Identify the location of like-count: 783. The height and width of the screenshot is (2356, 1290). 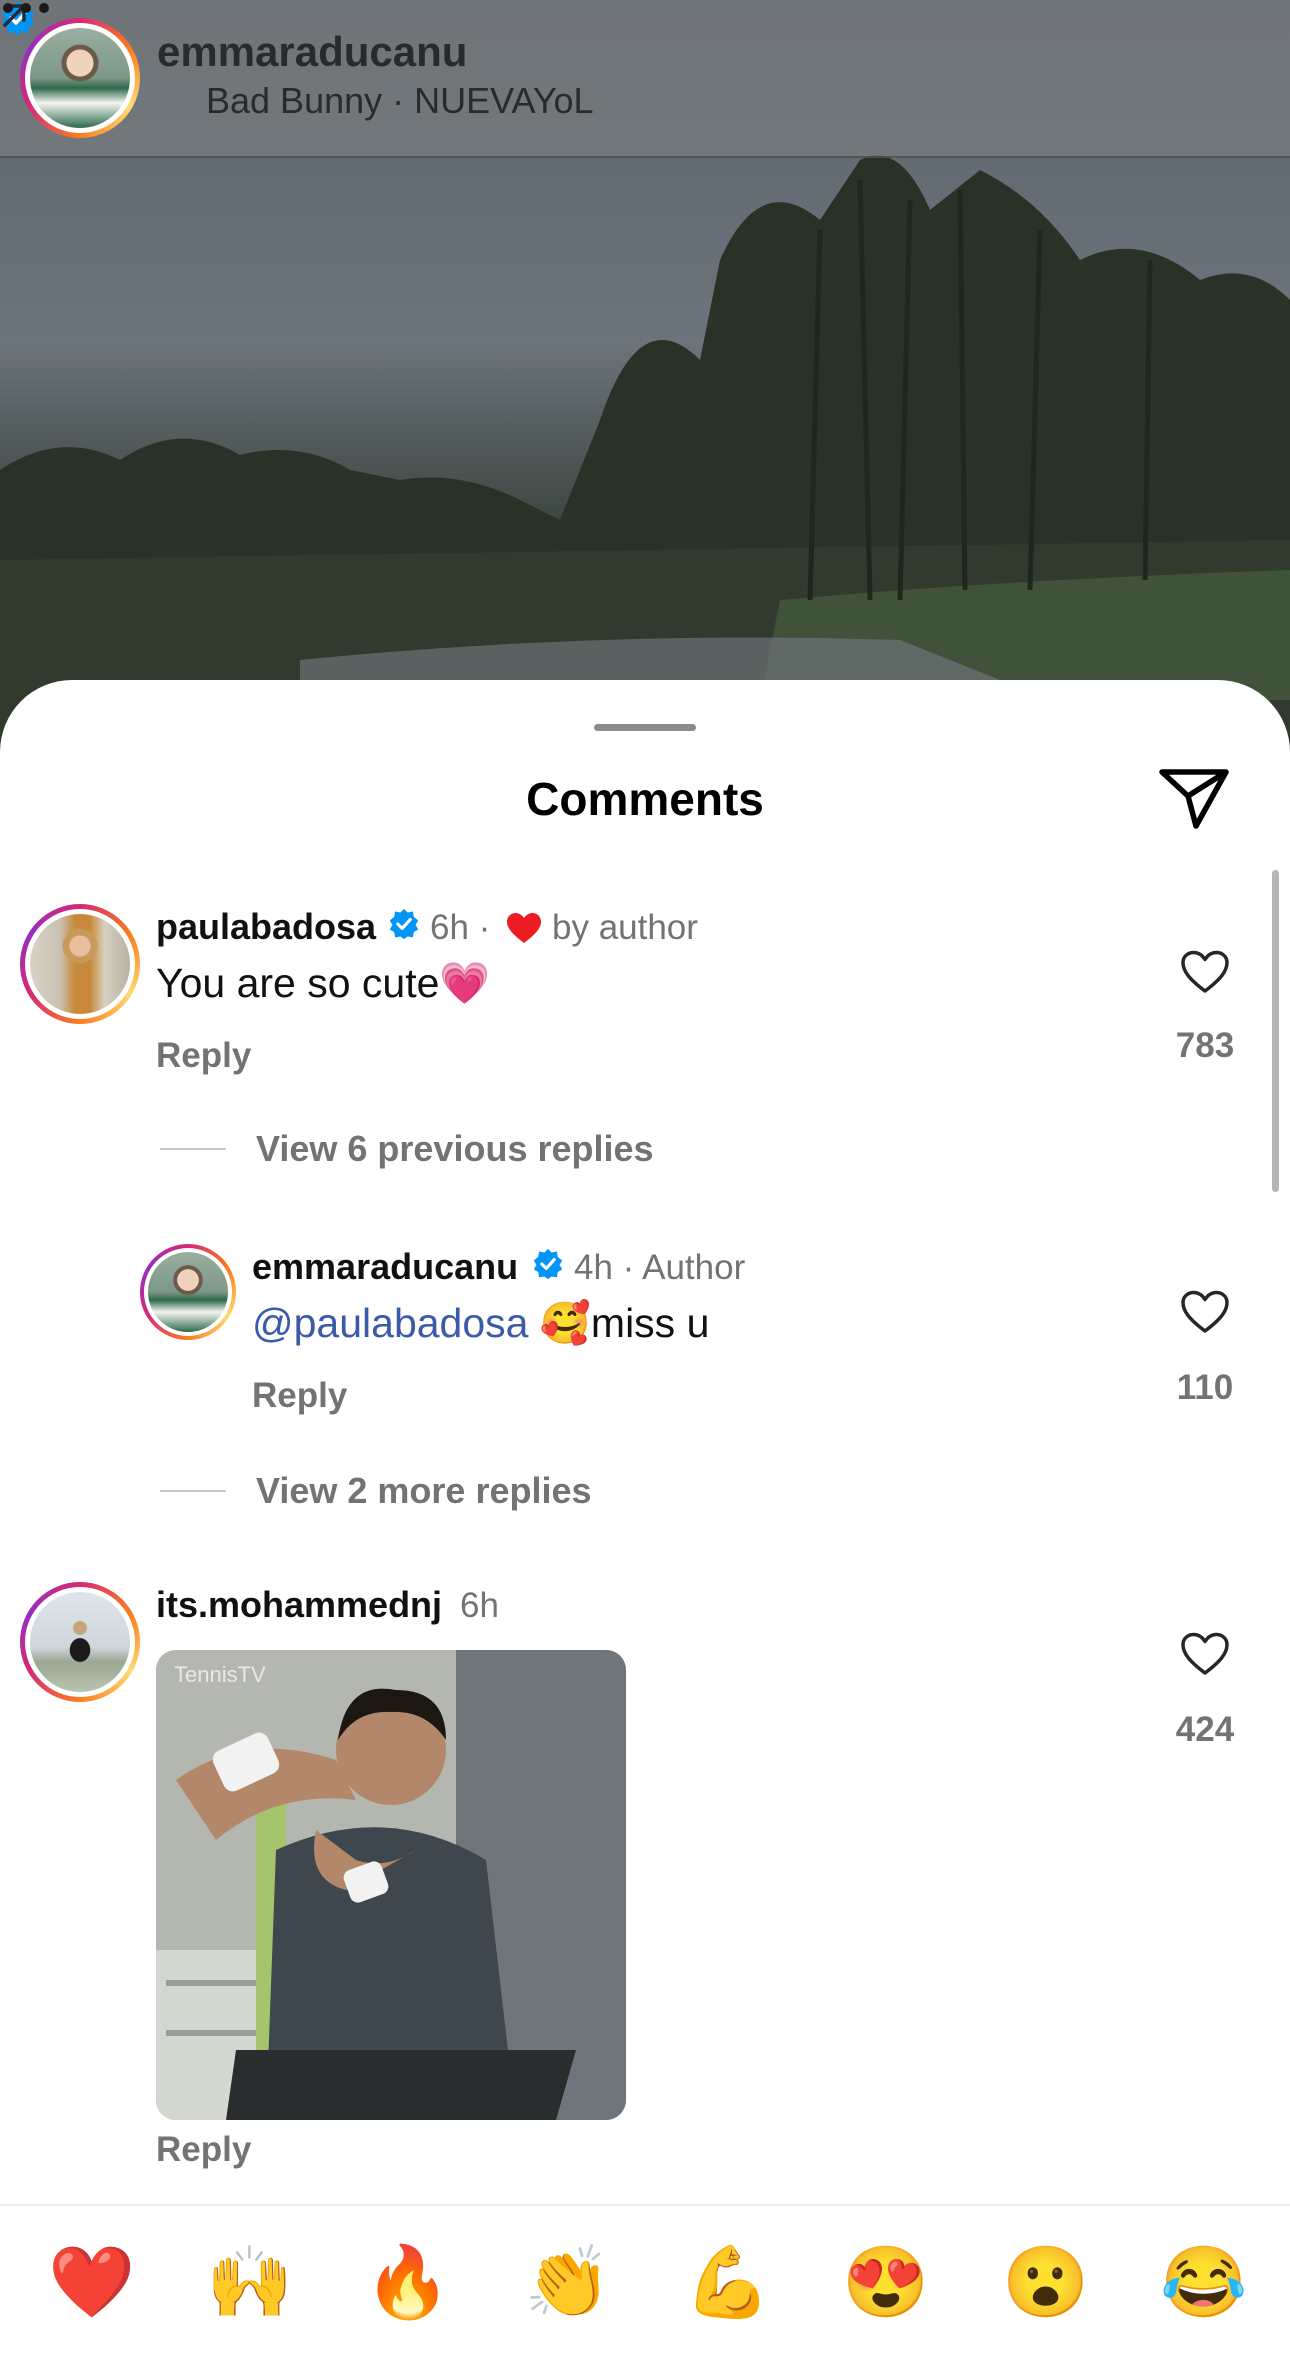
(1205, 1045).